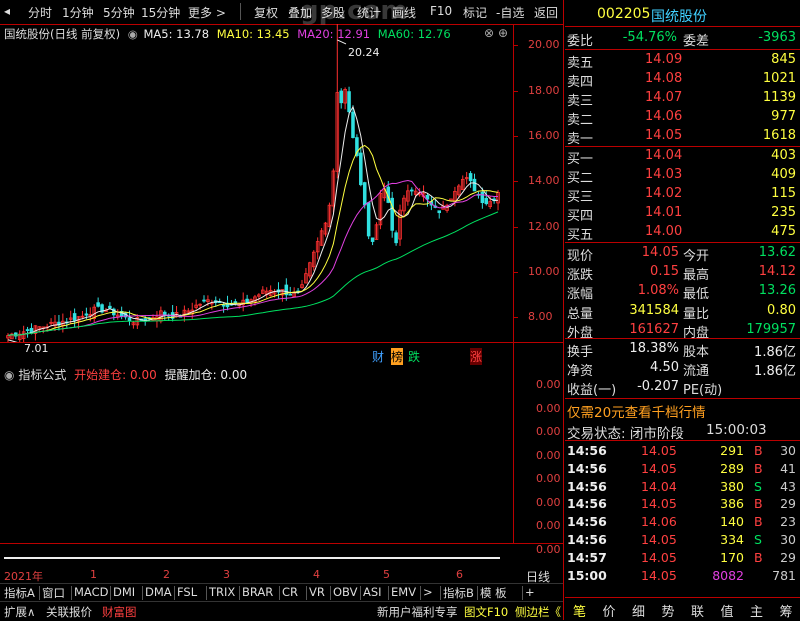  I want to click on back-button: 返回, so click(546, 12).